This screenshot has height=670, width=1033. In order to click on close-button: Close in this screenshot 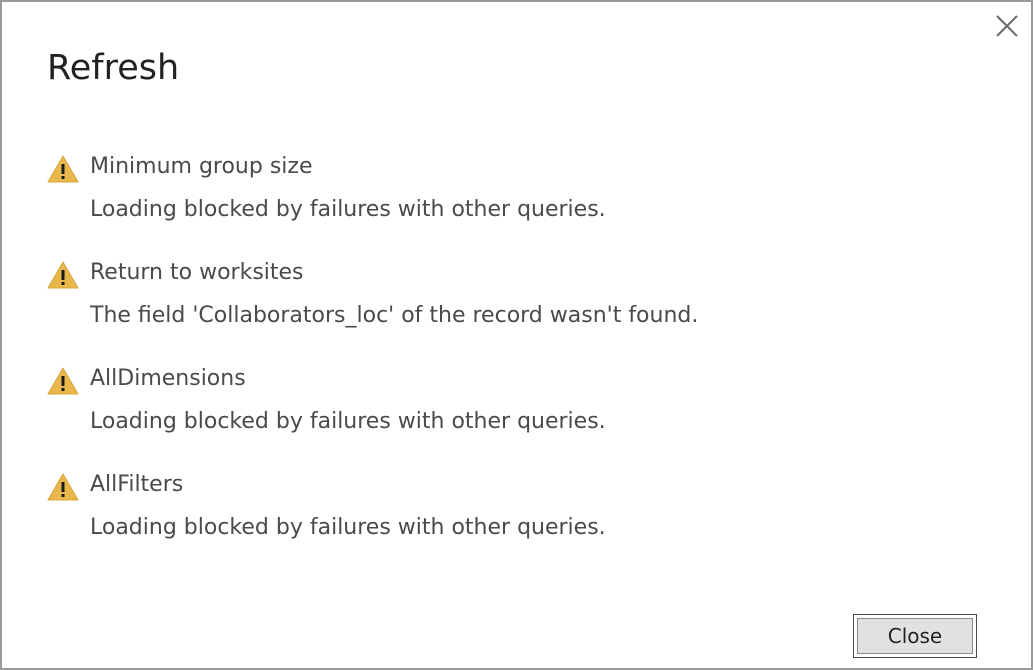, I will do `click(915, 636)`.